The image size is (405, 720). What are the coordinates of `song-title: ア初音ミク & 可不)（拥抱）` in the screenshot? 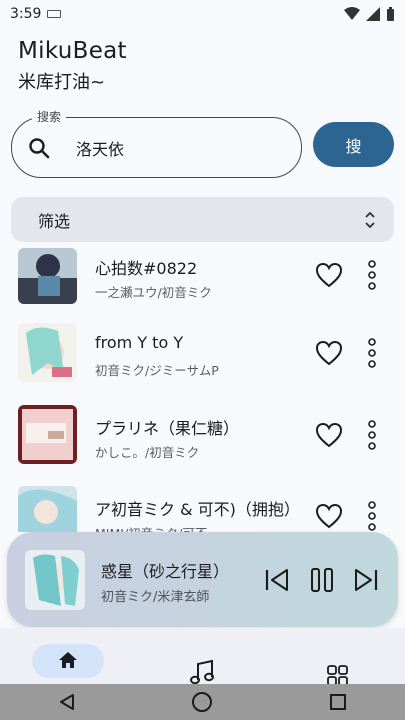 It's located at (197, 509).